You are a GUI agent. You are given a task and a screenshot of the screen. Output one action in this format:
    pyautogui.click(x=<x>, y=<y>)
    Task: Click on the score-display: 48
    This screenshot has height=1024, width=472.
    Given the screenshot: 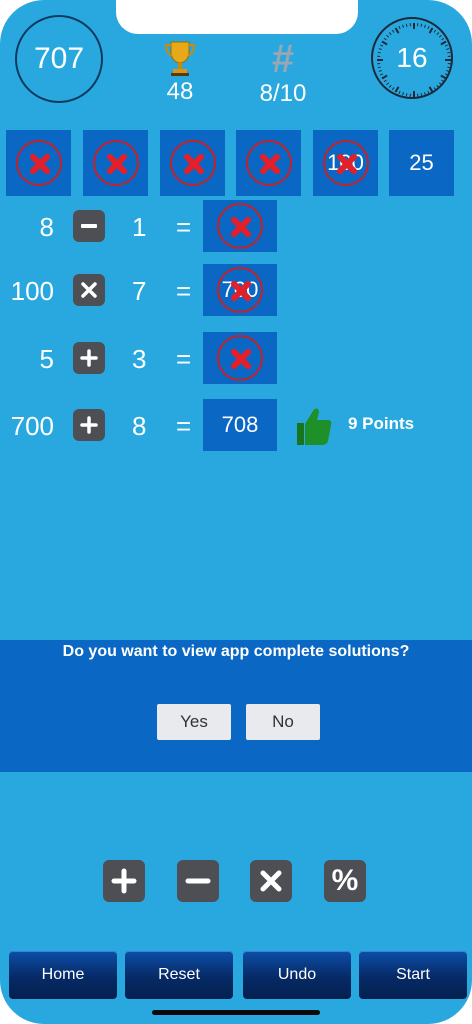 What is the action you would take?
    pyautogui.click(x=180, y=72)
    